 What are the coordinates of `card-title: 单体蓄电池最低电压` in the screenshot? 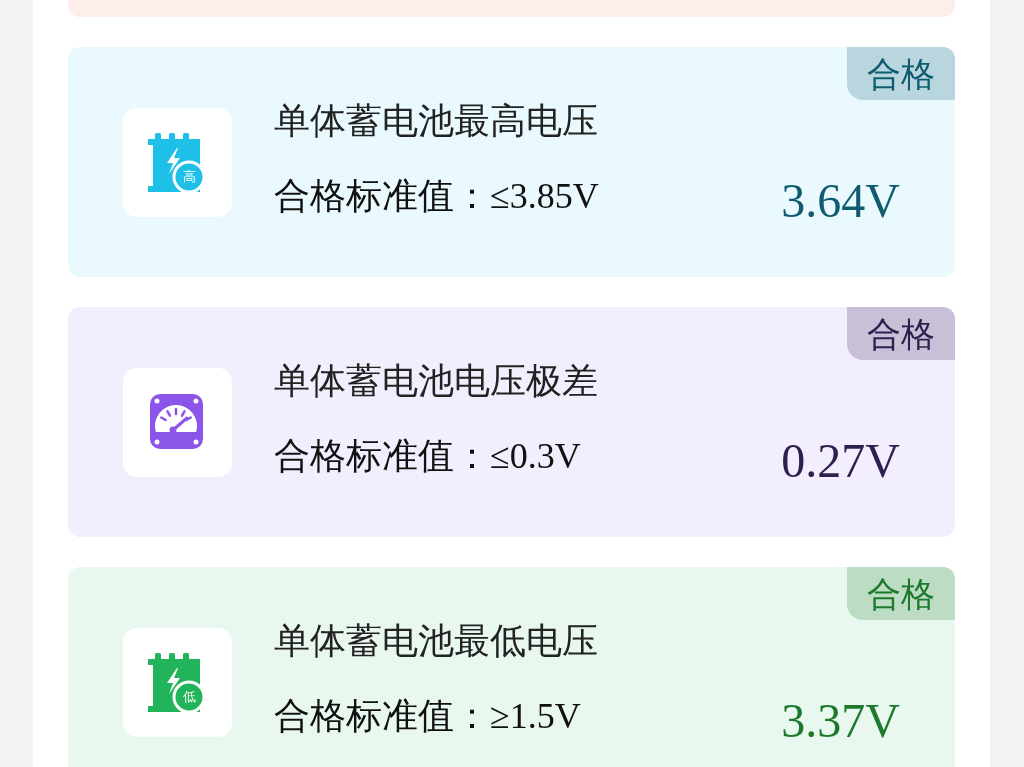 It's located at (436, 640).